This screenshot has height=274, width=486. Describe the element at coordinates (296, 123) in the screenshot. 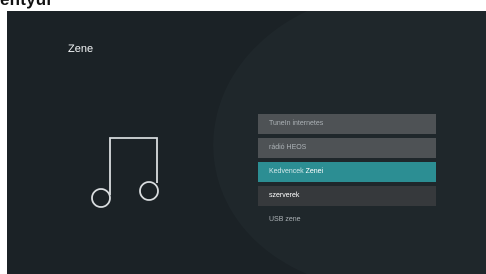

I see `menu-item-label: TuneIn internetes` at that location.